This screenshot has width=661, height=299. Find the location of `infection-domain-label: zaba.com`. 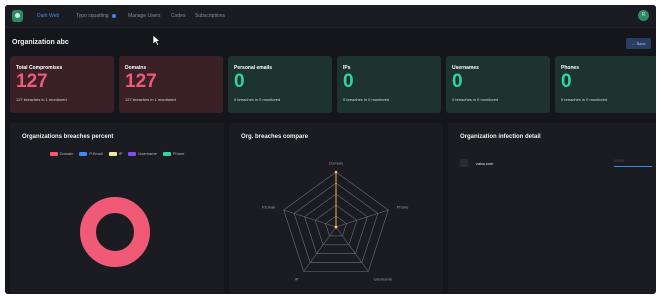

infection-domain-label: zaba.com is located at coordinates (485, 163).